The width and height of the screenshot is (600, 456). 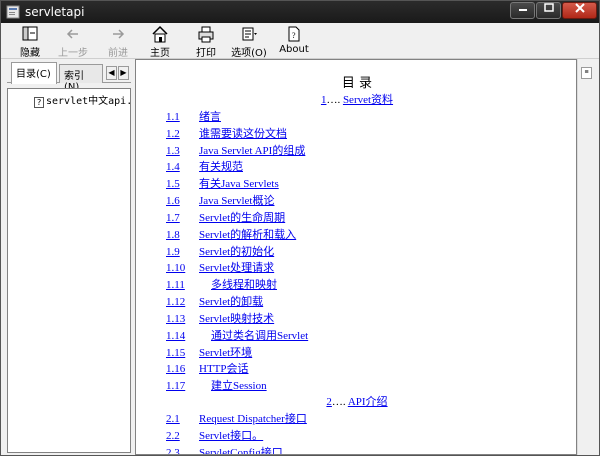 I want to click on toc-number: 1.13, so click(x=182, y=319).